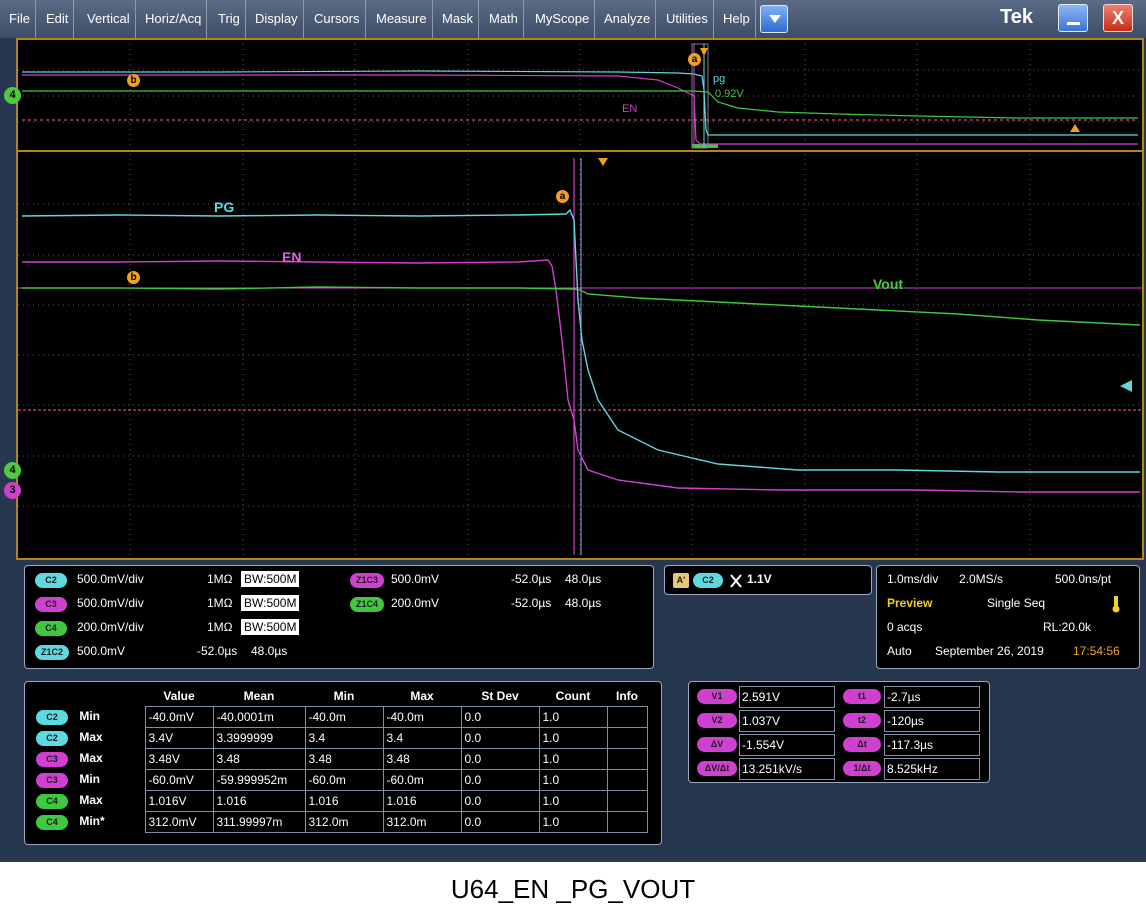  I want to click on z1c4-width: 48.0µs, so click(583, 603).